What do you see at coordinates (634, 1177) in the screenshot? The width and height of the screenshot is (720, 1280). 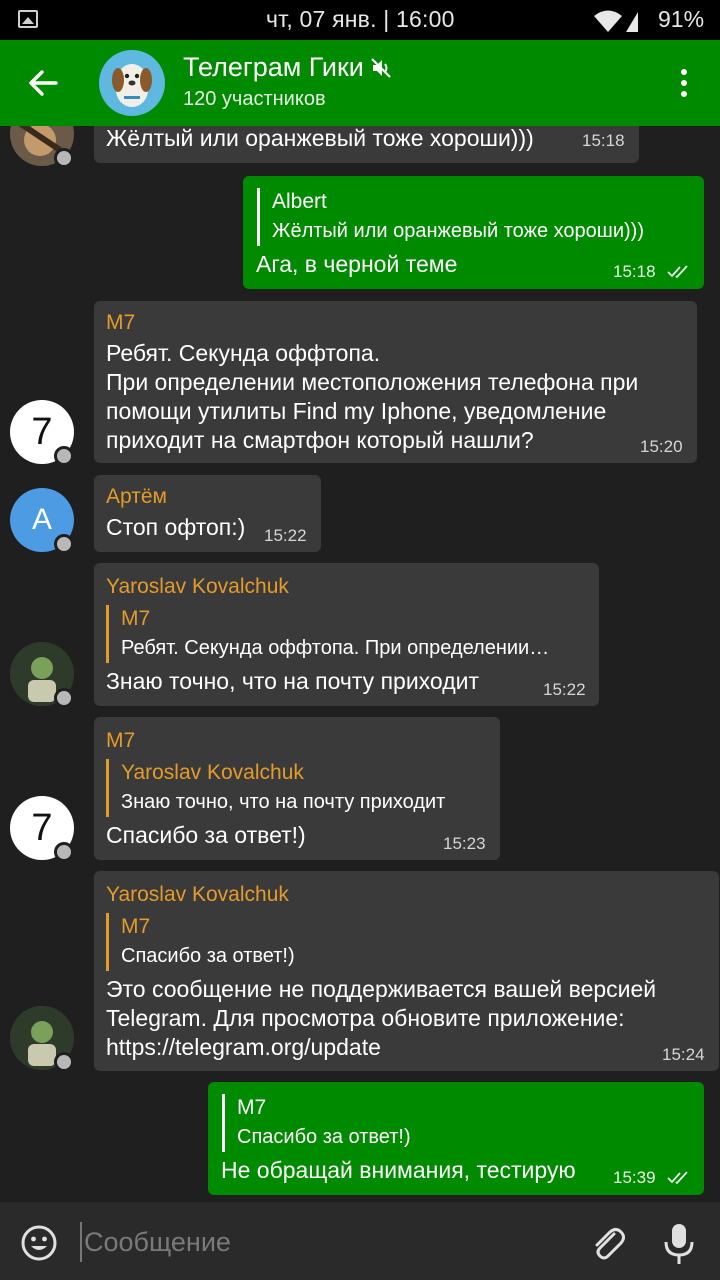 I see `message-time: 15:39` at bounding box center [634, 1177].